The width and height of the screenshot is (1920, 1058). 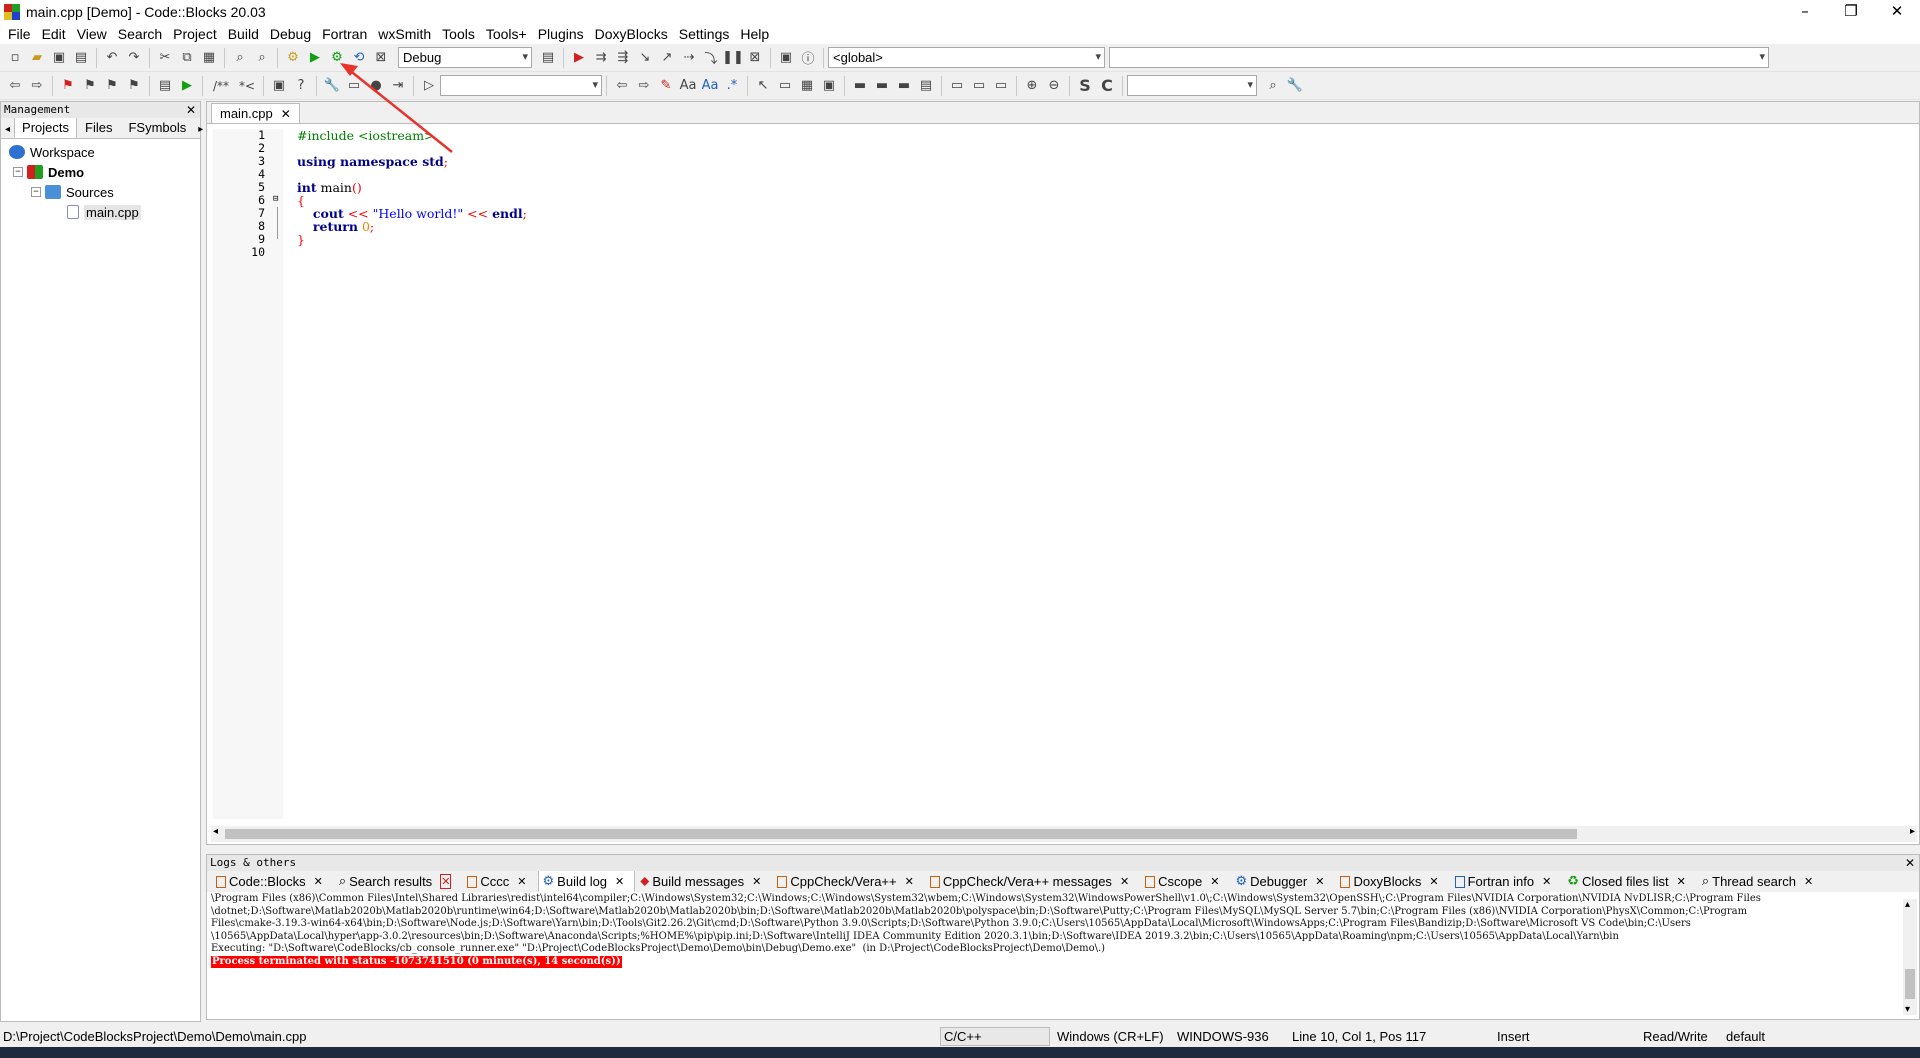 I want to click on maximize-button: ❐, so click(x=1851, y=12).